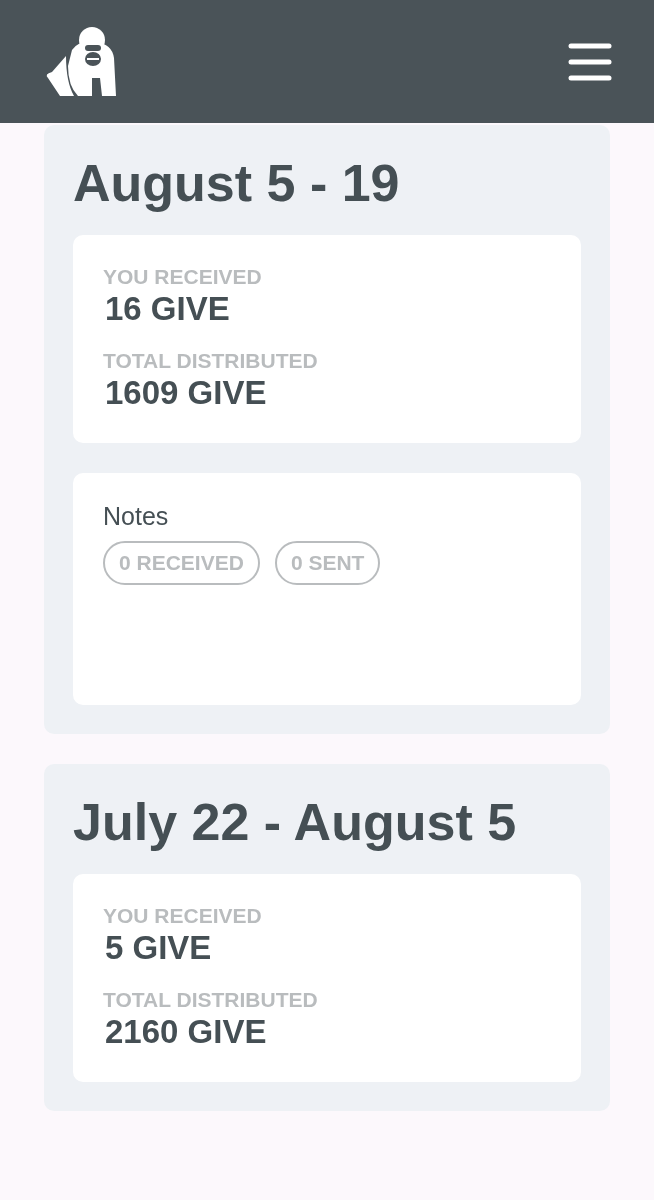 The image size is (654, 1200). Describe the element at coordinates (136, 516) in the screenshot. I see `notes-title: Notes` at that location.